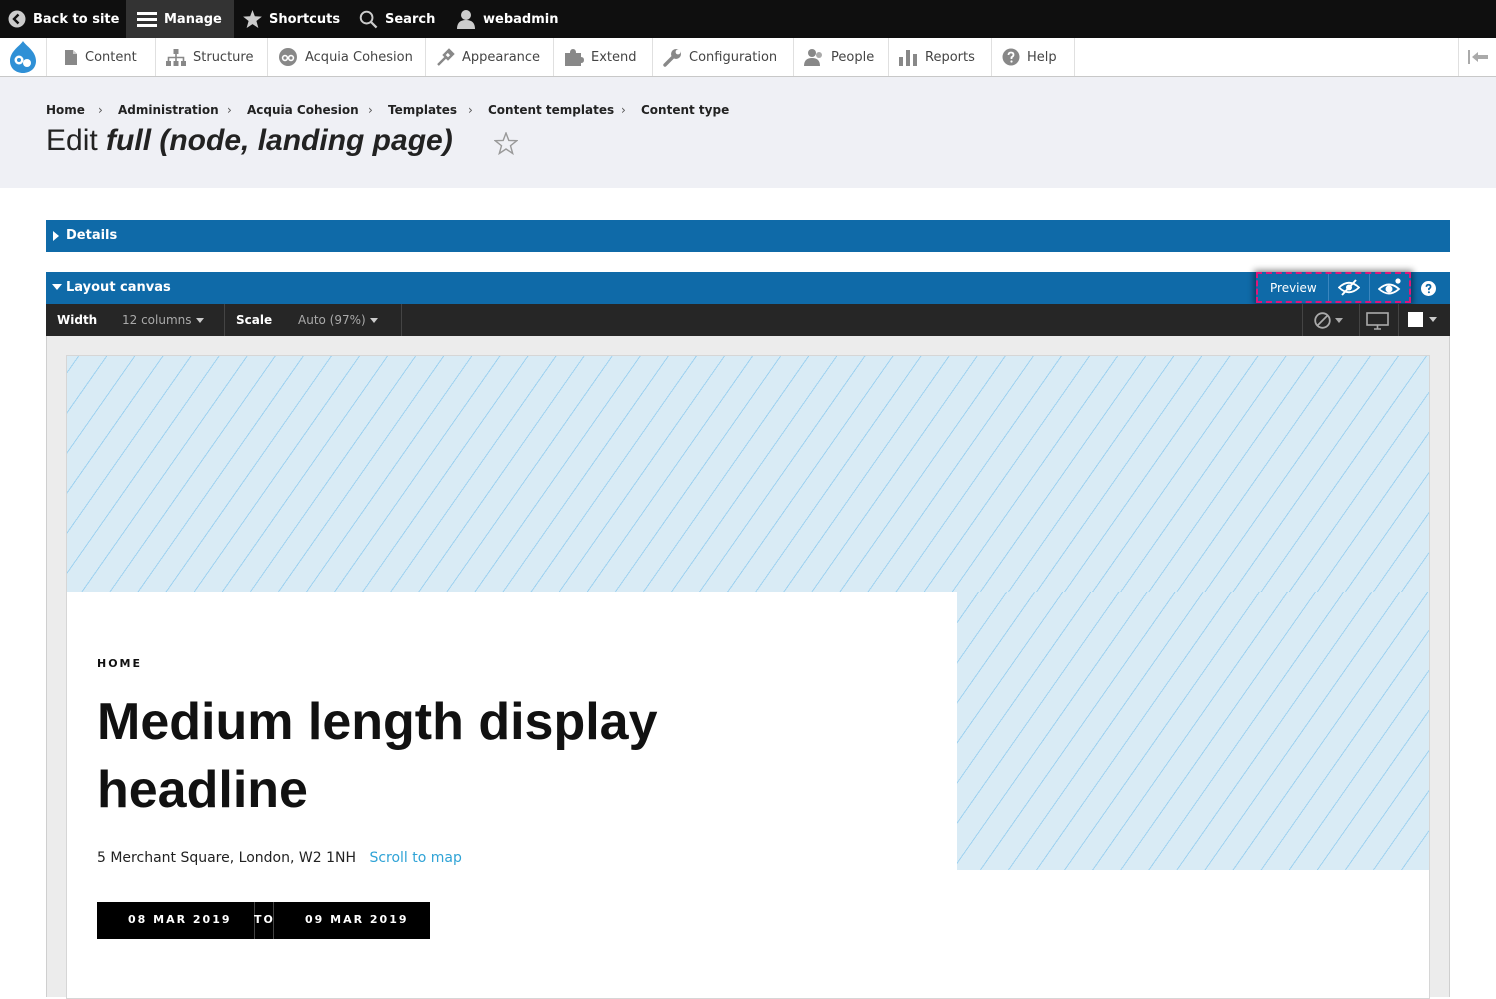 The width and height of the screenshot is (1496, 999). Describe the element at coordinates (748, 288) in the screenshot. I see `layout-canvas-summary: Layout canvas` at that location.